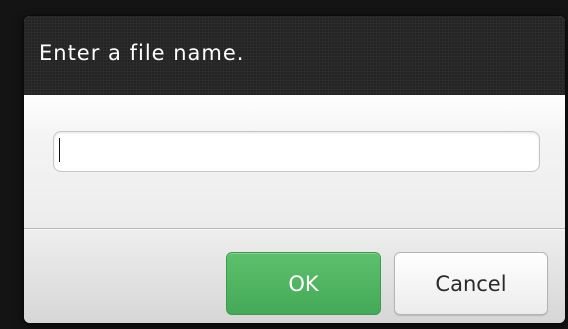 The height and width of the screenshot is (329, 568). Describe the element at coordinates (471, 283) in the screenshot. I see `cancel-button: Cancel` at that location.